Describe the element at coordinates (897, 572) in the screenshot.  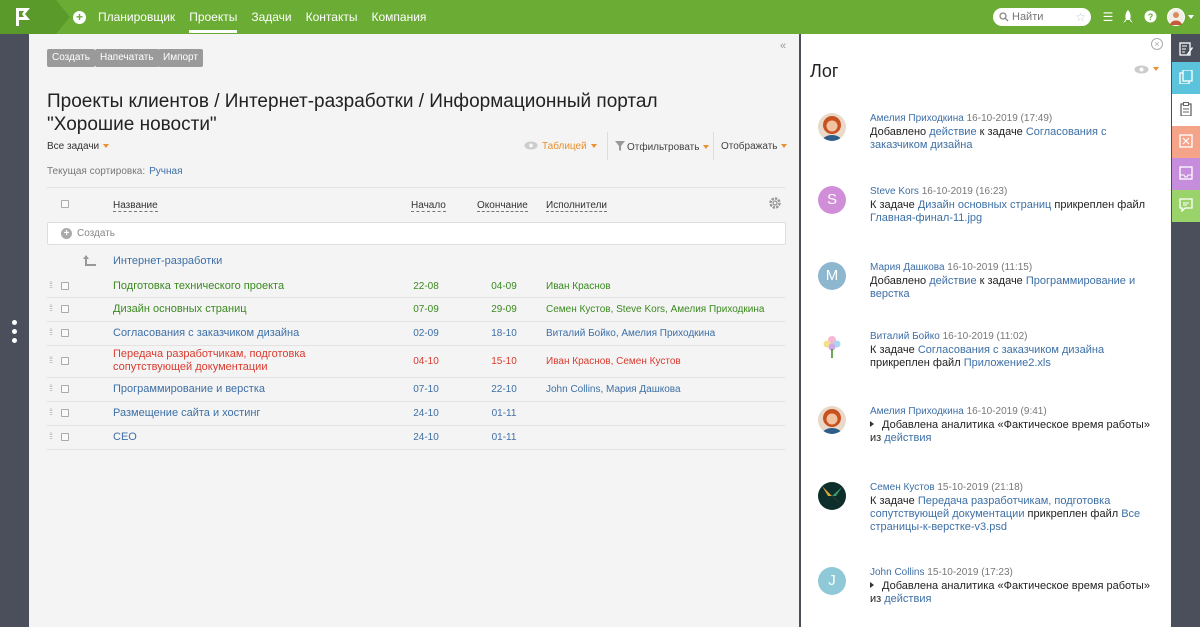
I see `log-author: John Collins` at that location.